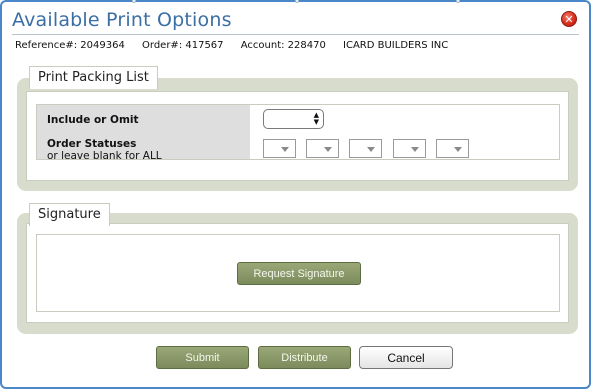  I want to click on cancel-button: Cancel, so click(406, 357).